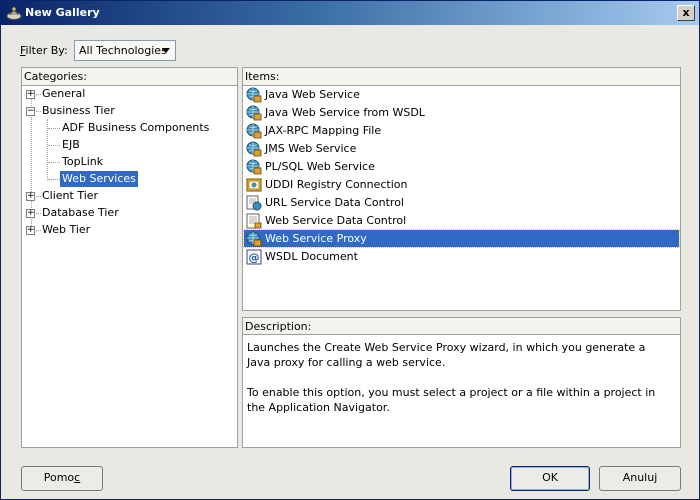 The width and height of the screenshot is (700, 500). I want to click on filter-label: Filter By:, so click(44, 50).